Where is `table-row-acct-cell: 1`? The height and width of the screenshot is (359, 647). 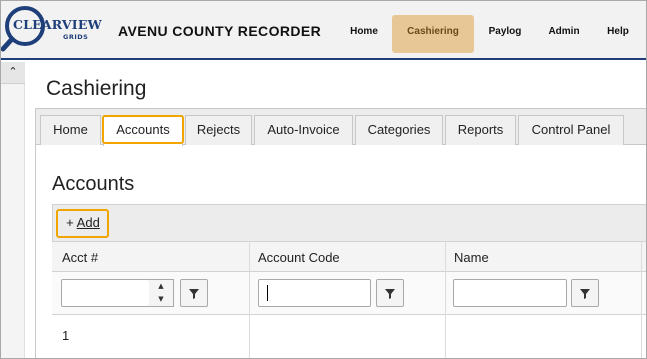
table-row-acct-cell: 1 is located at coordinates (65, 335).